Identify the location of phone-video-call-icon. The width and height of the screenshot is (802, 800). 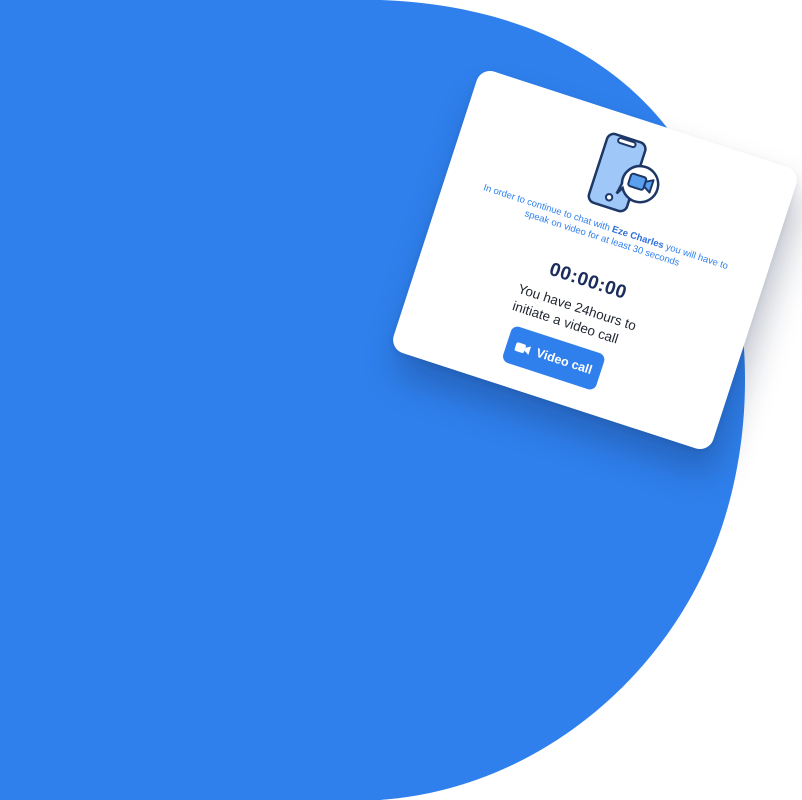
(625, 176).